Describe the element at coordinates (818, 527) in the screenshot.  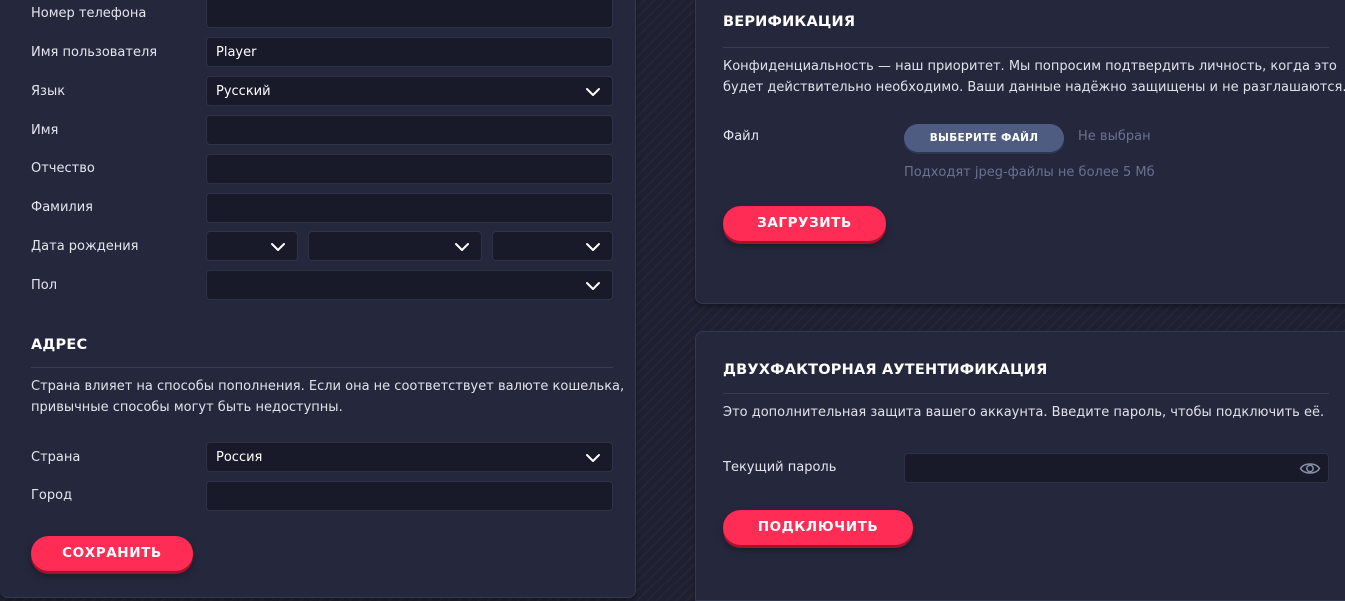
I see `connect-button: ПОДКЛЮЧИТЬ` at that location.